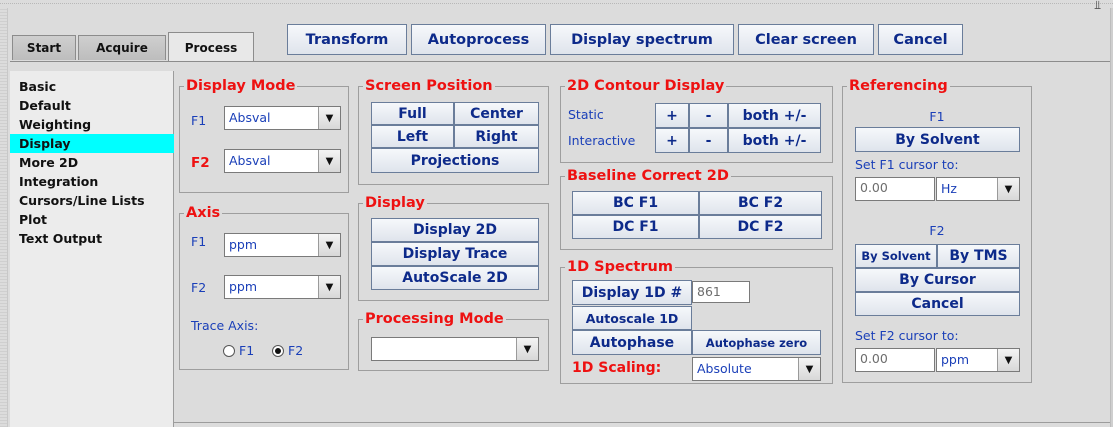 This screenshot has width=1113, height=427. Describe the element at coordinates (122, 47) in the screenshot. I see `tab-acquire: Acquire` at that location.